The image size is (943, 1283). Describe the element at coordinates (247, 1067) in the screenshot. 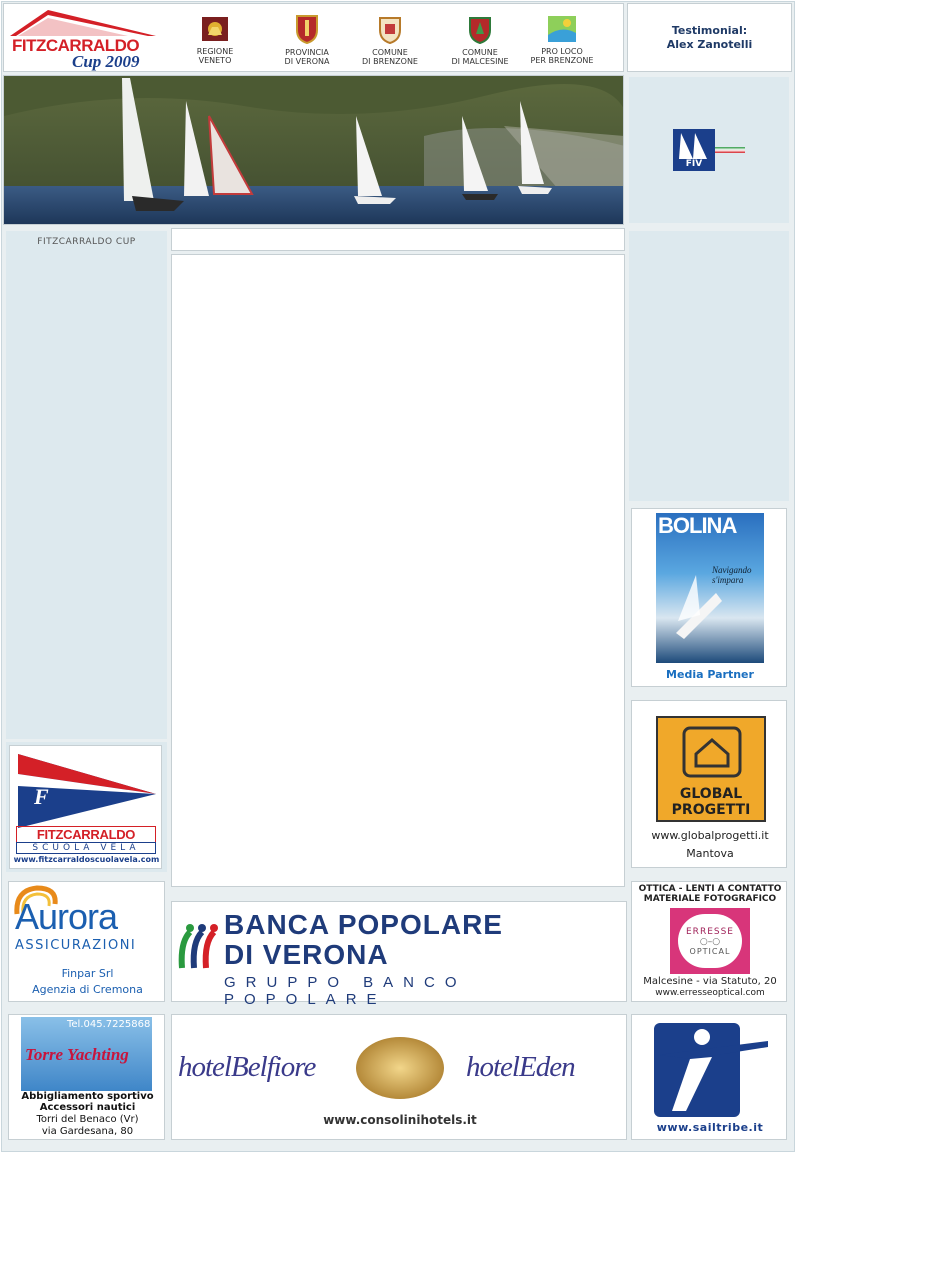

I see `hotel-belfiore: hotelBelfiore` at that location.